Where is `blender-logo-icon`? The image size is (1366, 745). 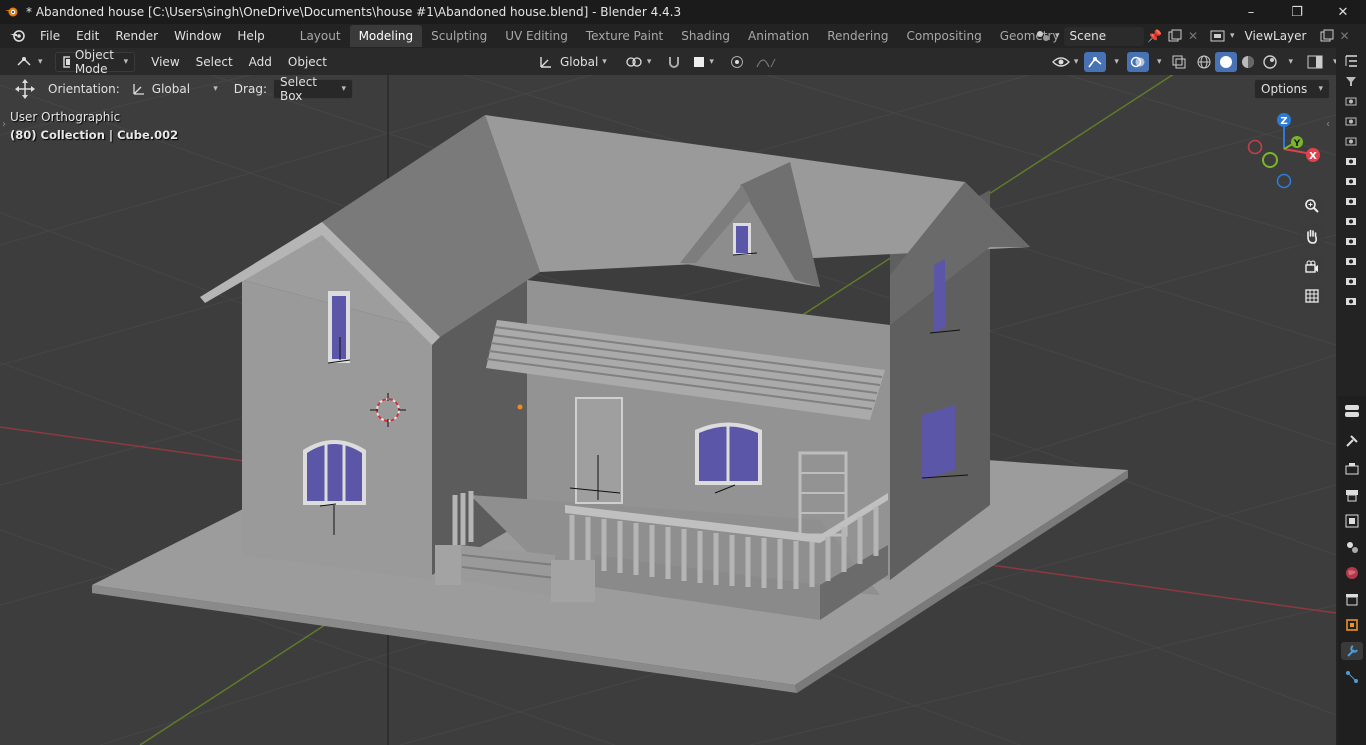 blender-logo-icon is located at coordinates (12, 12).